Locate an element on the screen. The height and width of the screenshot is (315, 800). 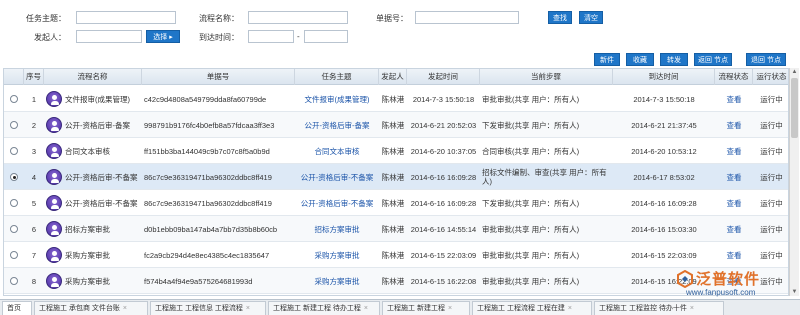
brand-url: www.fanpusoft.com is located at coordinates (721, 292).